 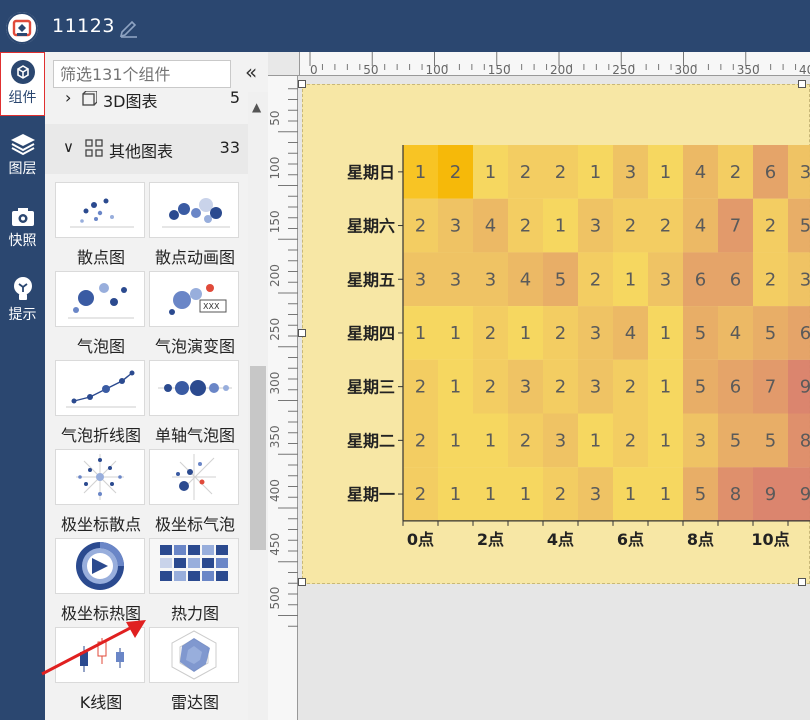 I want to click on ruler-label: 200, so click(x=275, y=275).